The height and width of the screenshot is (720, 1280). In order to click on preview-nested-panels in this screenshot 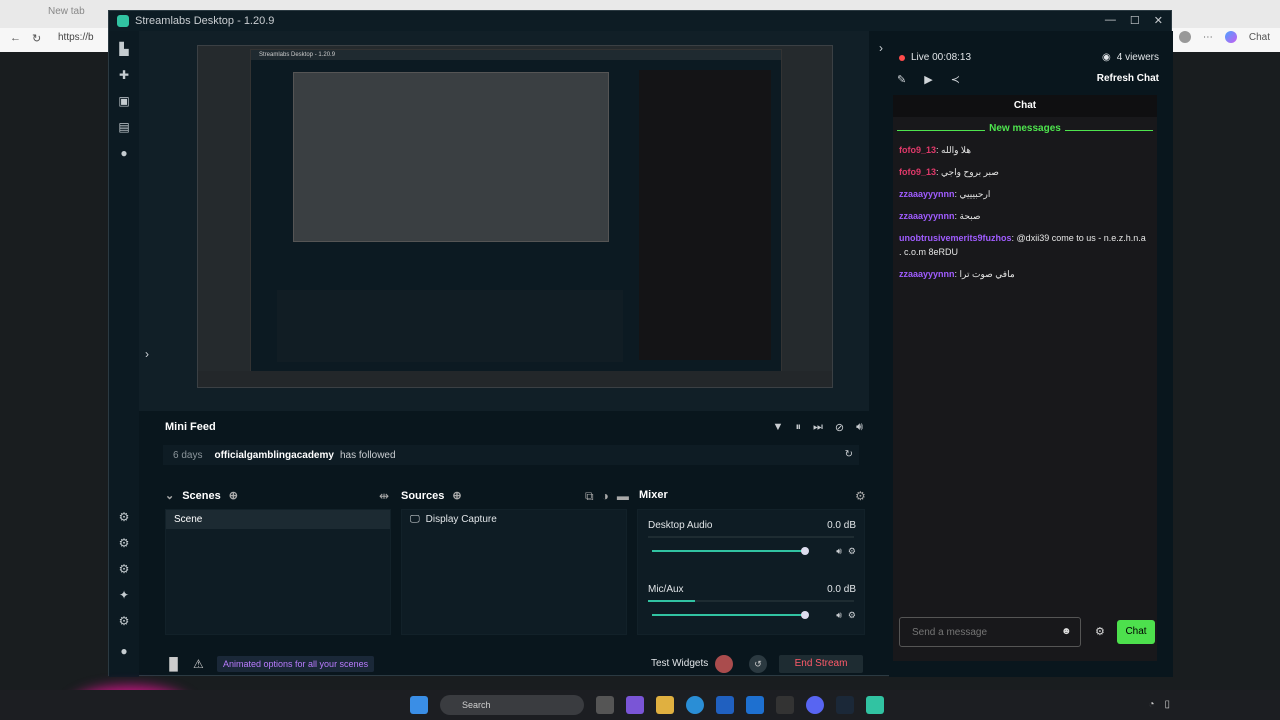, I will do `click(450, 326)`.